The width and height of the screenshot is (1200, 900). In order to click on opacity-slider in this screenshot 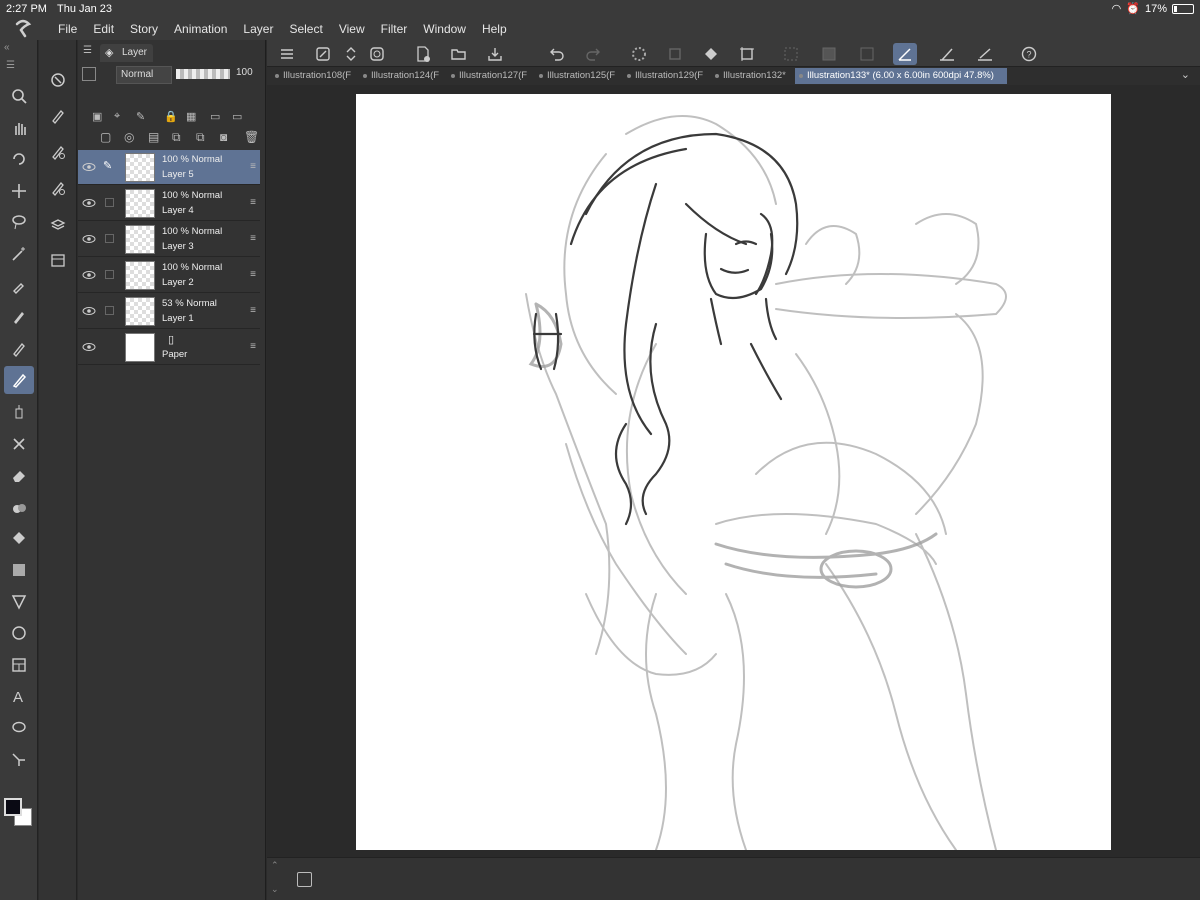, I will do `click(203, 74)`.